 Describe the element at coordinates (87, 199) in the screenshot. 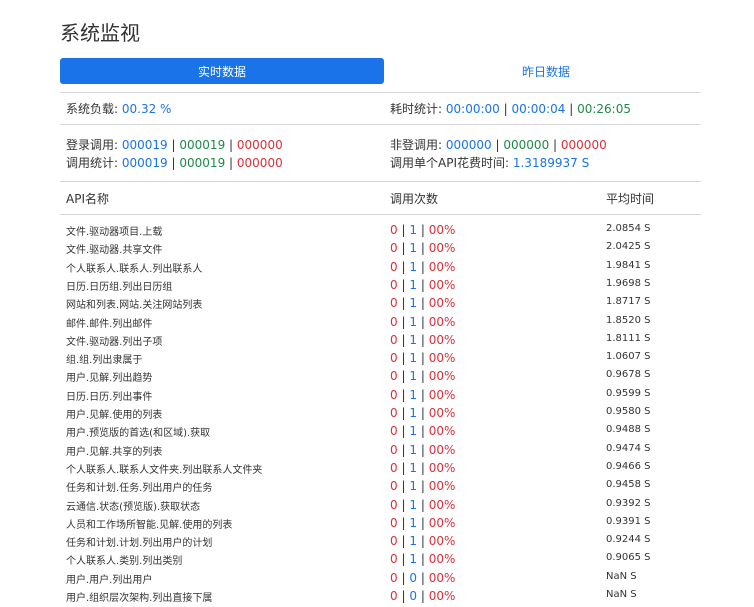

I see `column-header-name: API名称` at that location.